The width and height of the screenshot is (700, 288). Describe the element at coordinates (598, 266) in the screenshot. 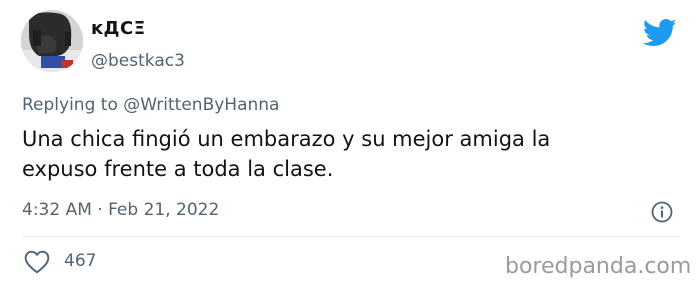

I see `boredpanda-watermark: boredpanda.com` at that location.